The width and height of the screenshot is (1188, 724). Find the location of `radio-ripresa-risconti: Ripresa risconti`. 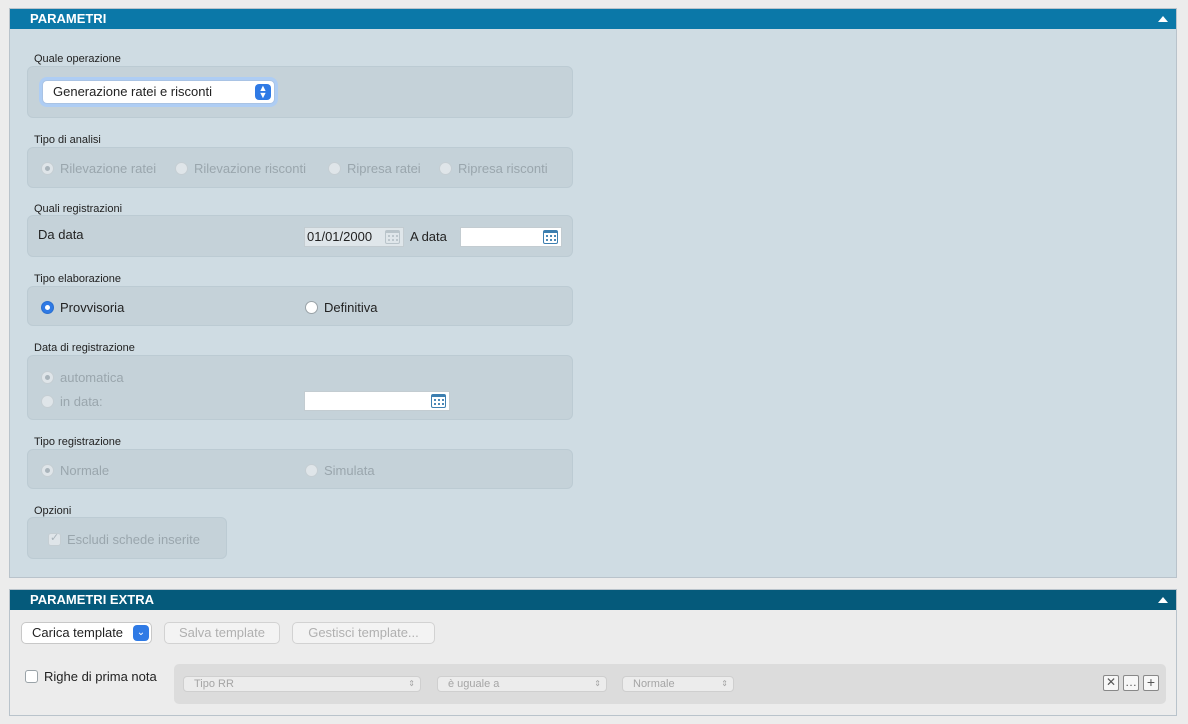

radio-ripresa-risconti: Ripresa risconti is located at coordinates (493, 168).